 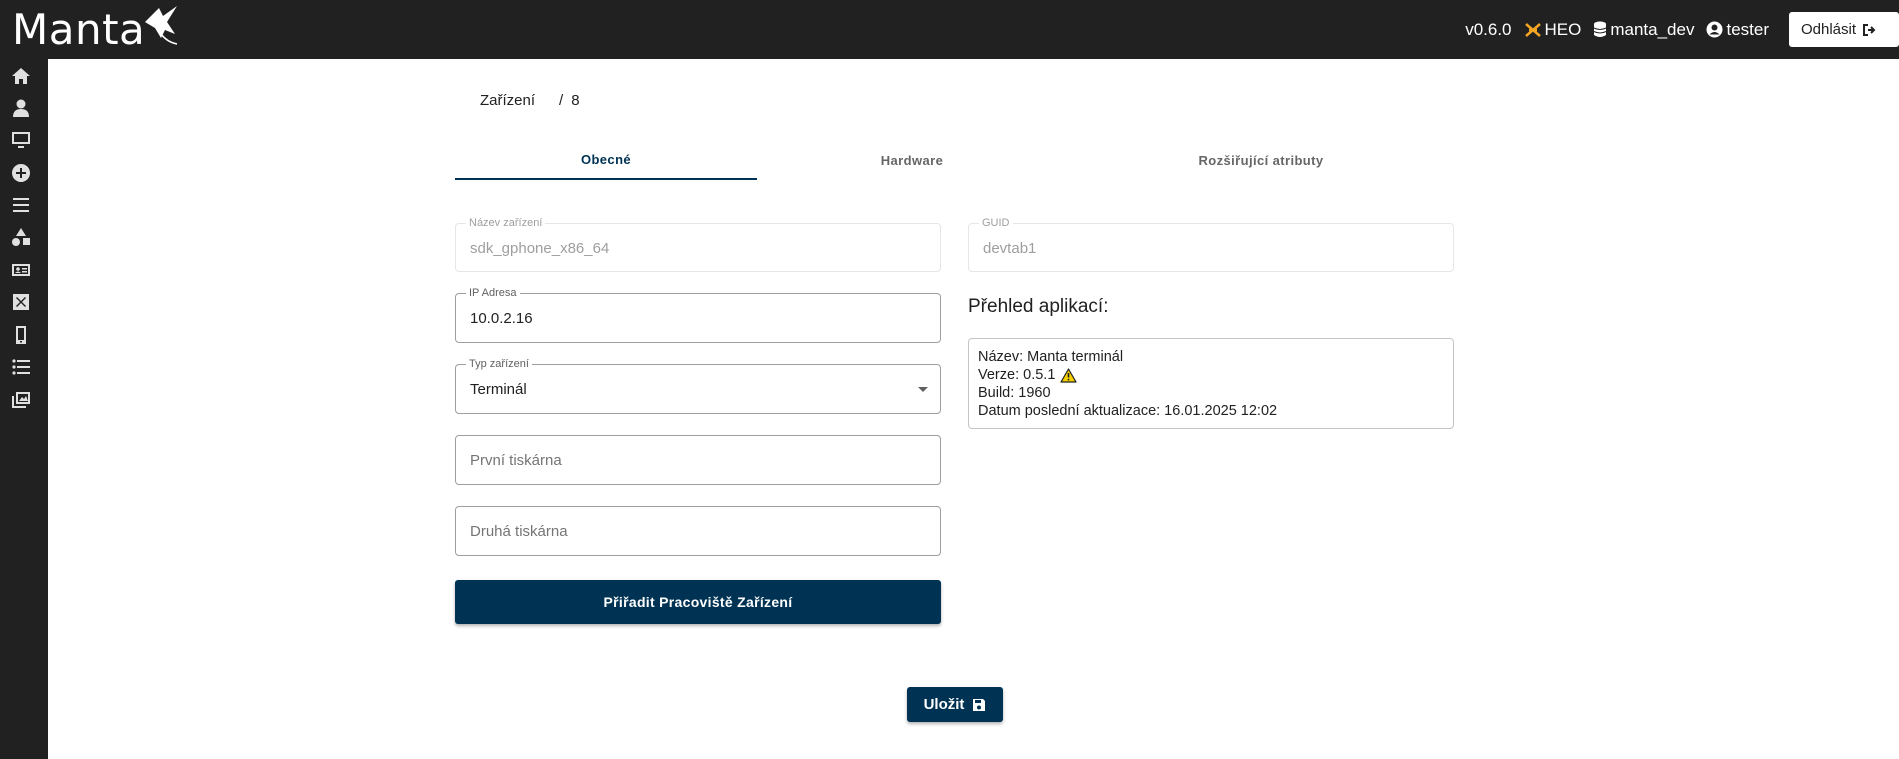 I want to click on breadcrumb: Zařízení / 8, so click(x=530, y=100).